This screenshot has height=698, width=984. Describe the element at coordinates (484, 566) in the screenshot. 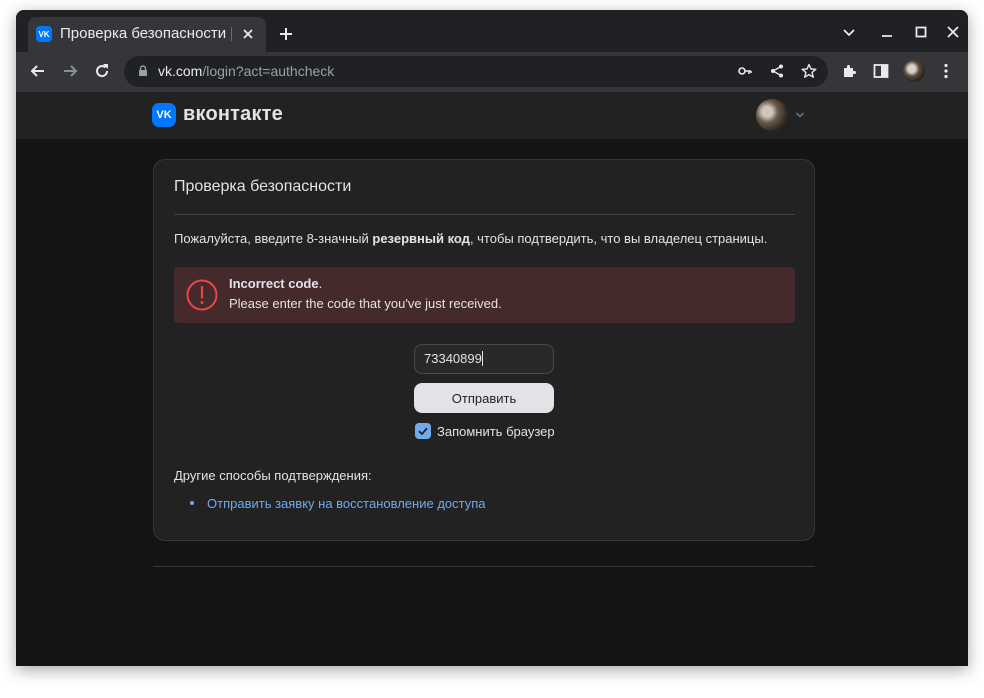

I see `footer-divider` at that location.